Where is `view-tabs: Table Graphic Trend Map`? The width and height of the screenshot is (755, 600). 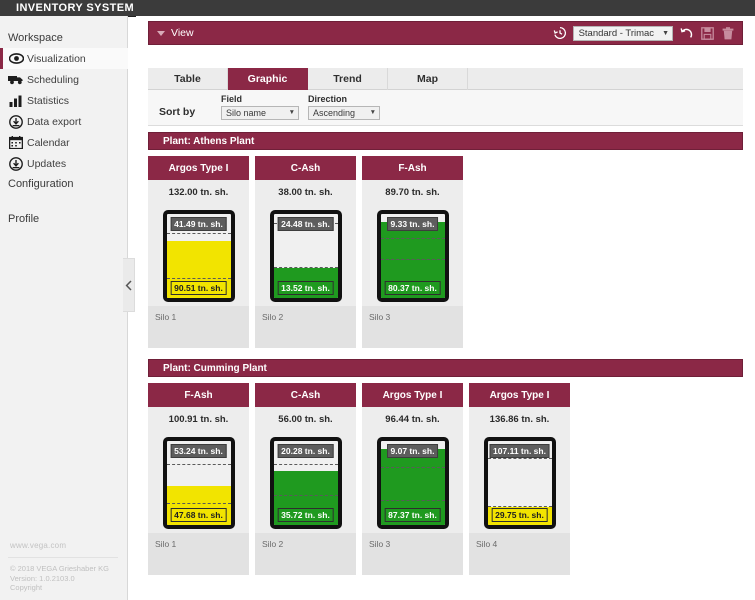
view-tabs: Table Graphic Trend Map is located at coordinates (445, 79).